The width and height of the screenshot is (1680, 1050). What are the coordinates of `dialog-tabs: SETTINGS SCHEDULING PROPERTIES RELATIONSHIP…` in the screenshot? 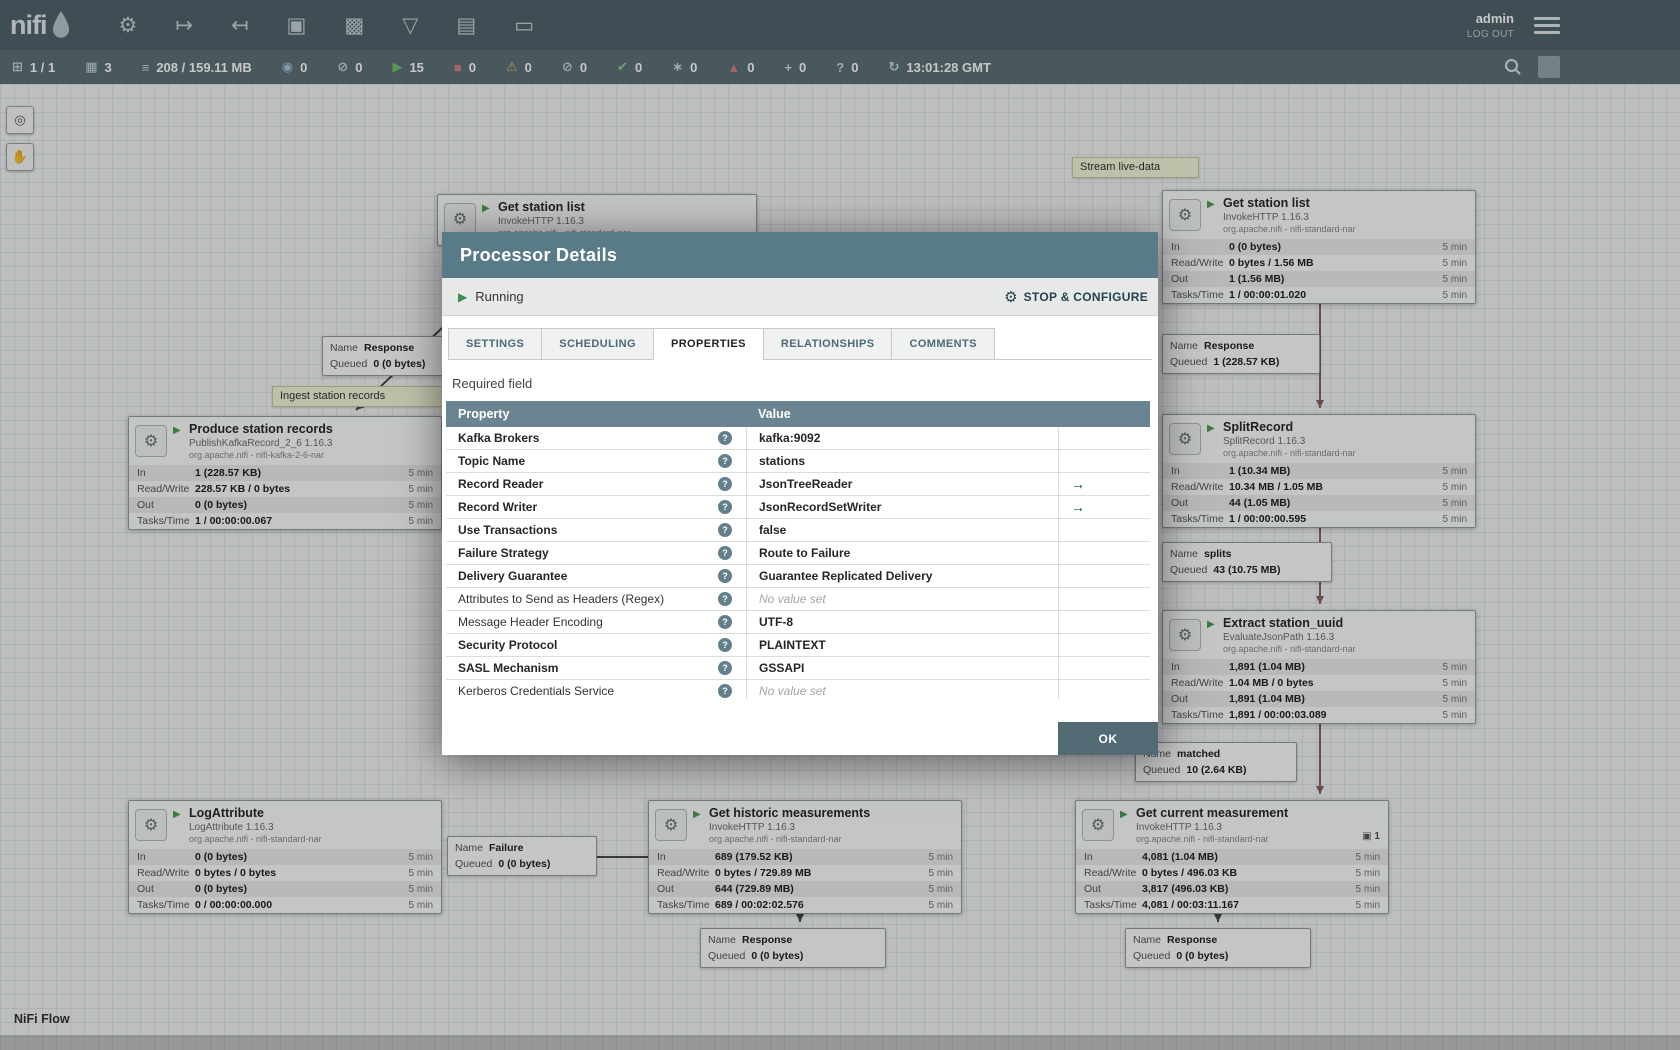 It's located at (800, 344).